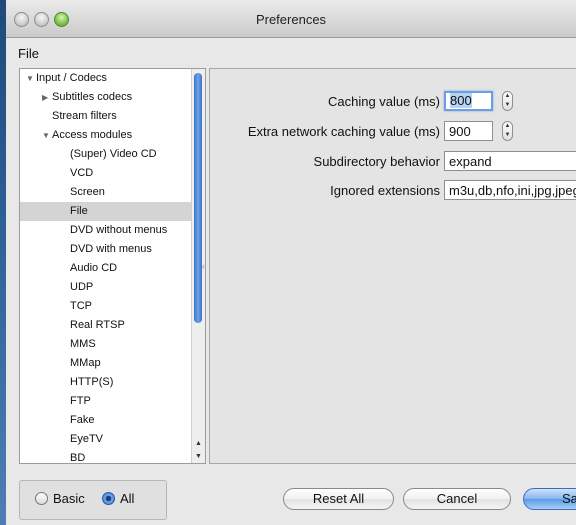  Describe the element at coordinates (93, 500) in the screenshot. I see `mode-selector: Basic All` at that location.